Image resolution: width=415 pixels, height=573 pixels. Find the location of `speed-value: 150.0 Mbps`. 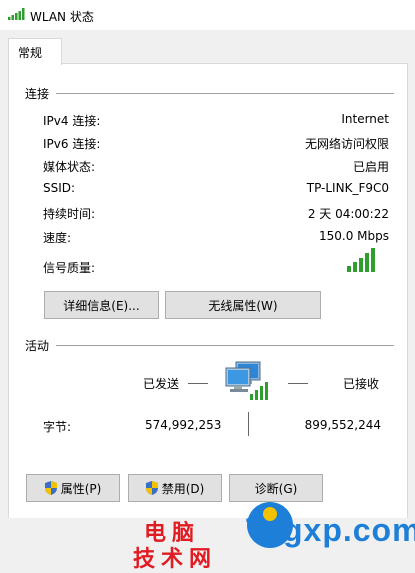

speed-value: 150.0 Mbps is located at coordinates (353, 236).